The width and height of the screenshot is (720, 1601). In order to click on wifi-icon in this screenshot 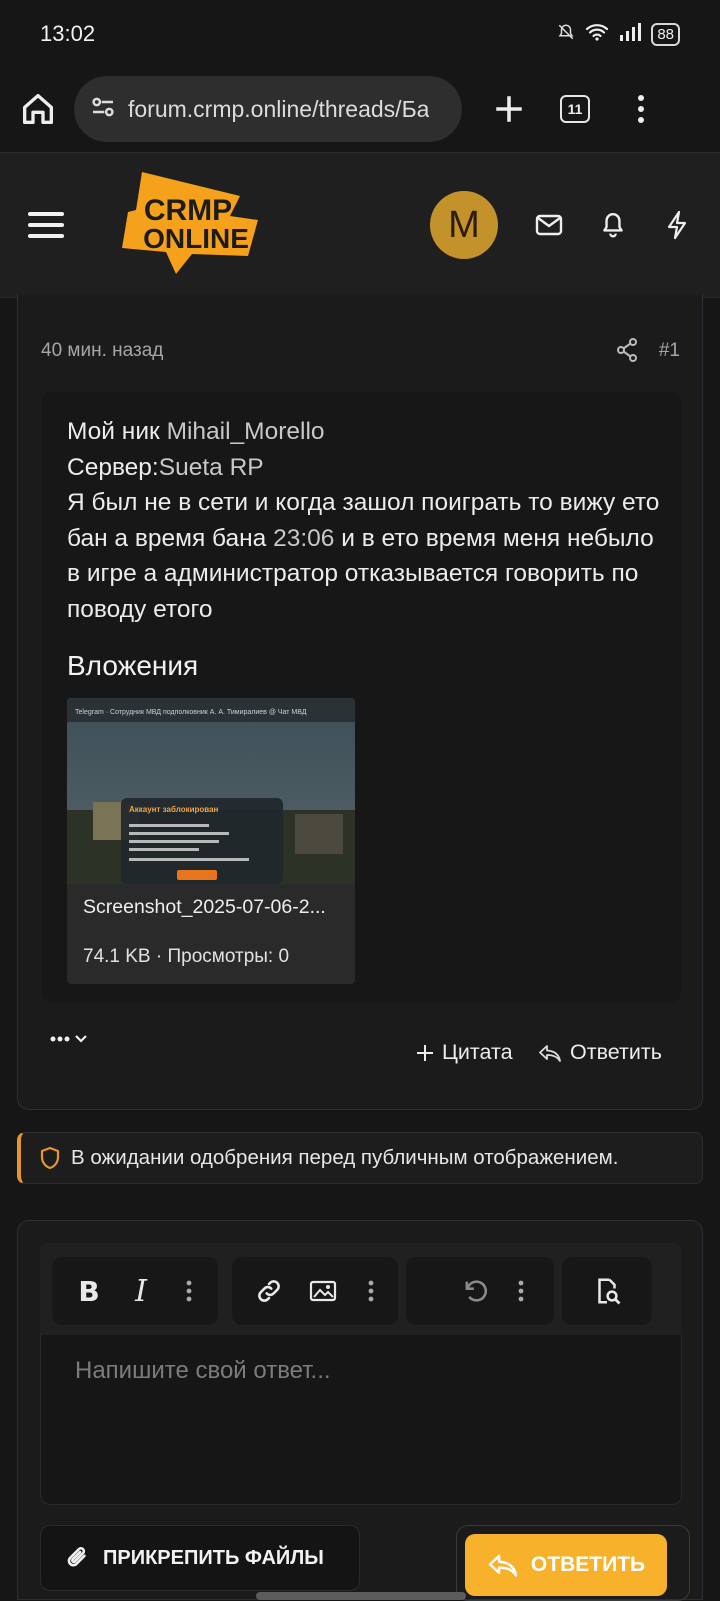, I will do `click(597, 34)`.